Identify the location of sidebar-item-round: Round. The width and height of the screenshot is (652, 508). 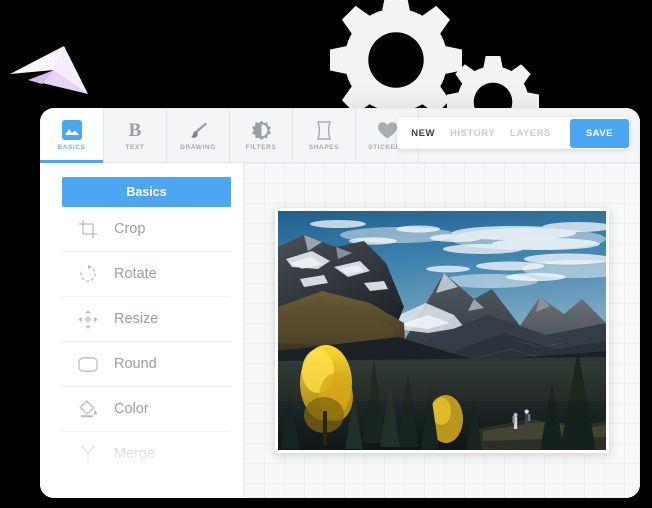
(146, 364).